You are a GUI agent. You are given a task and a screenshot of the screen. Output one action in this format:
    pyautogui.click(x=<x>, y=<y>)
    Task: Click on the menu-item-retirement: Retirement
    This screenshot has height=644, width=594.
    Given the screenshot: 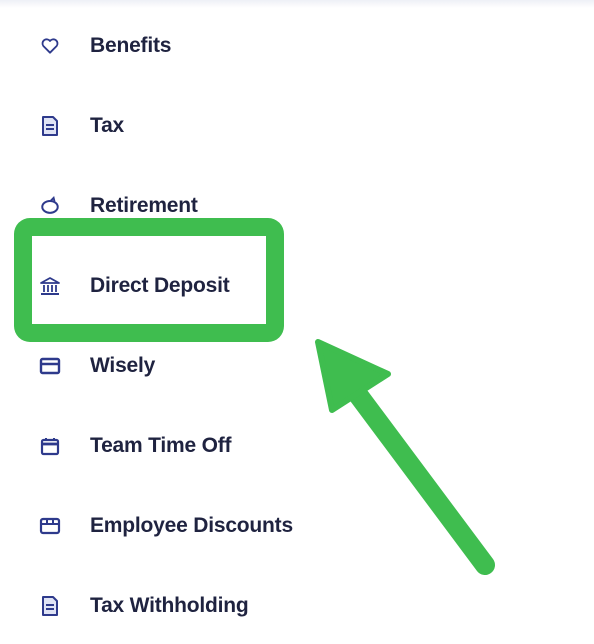 What is the action you would take?
    pyautogui.click(x=196, y=206)
    